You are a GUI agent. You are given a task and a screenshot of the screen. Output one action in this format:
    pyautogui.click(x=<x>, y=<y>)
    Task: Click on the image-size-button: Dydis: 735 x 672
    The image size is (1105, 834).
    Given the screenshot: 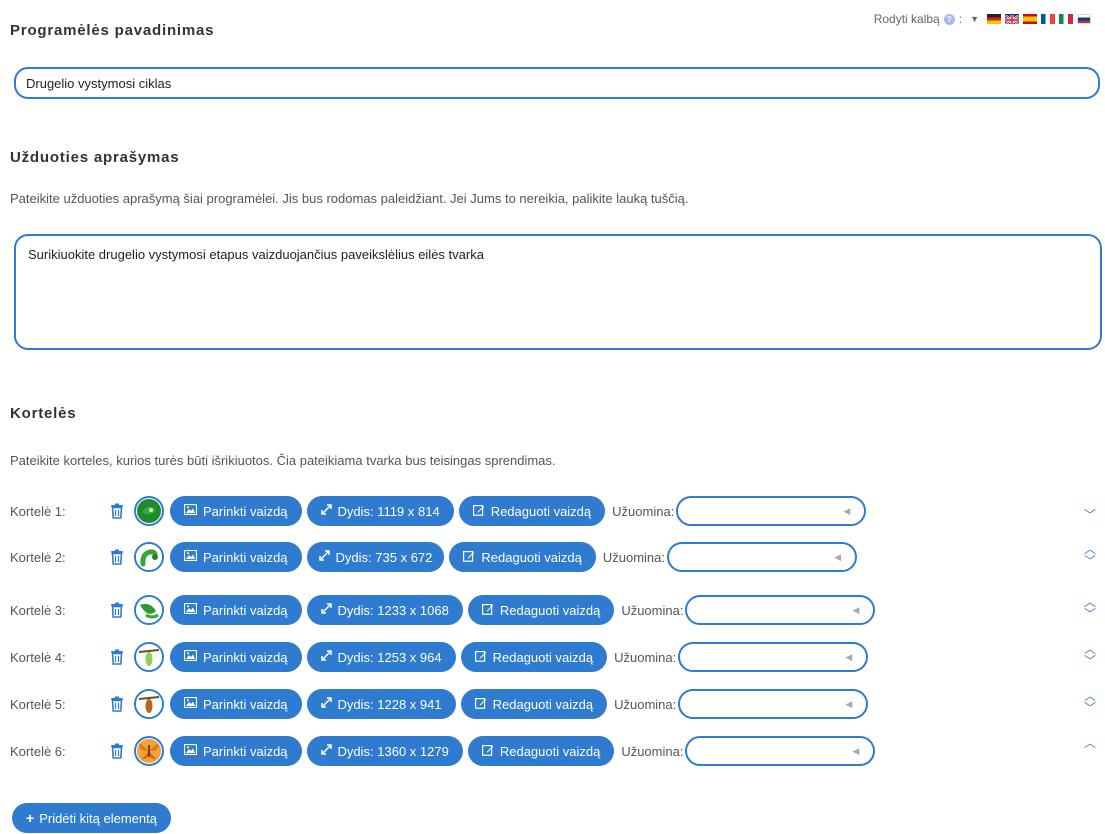 What is the action you would take?
    pyautogui.click(x=375, y=557)
    